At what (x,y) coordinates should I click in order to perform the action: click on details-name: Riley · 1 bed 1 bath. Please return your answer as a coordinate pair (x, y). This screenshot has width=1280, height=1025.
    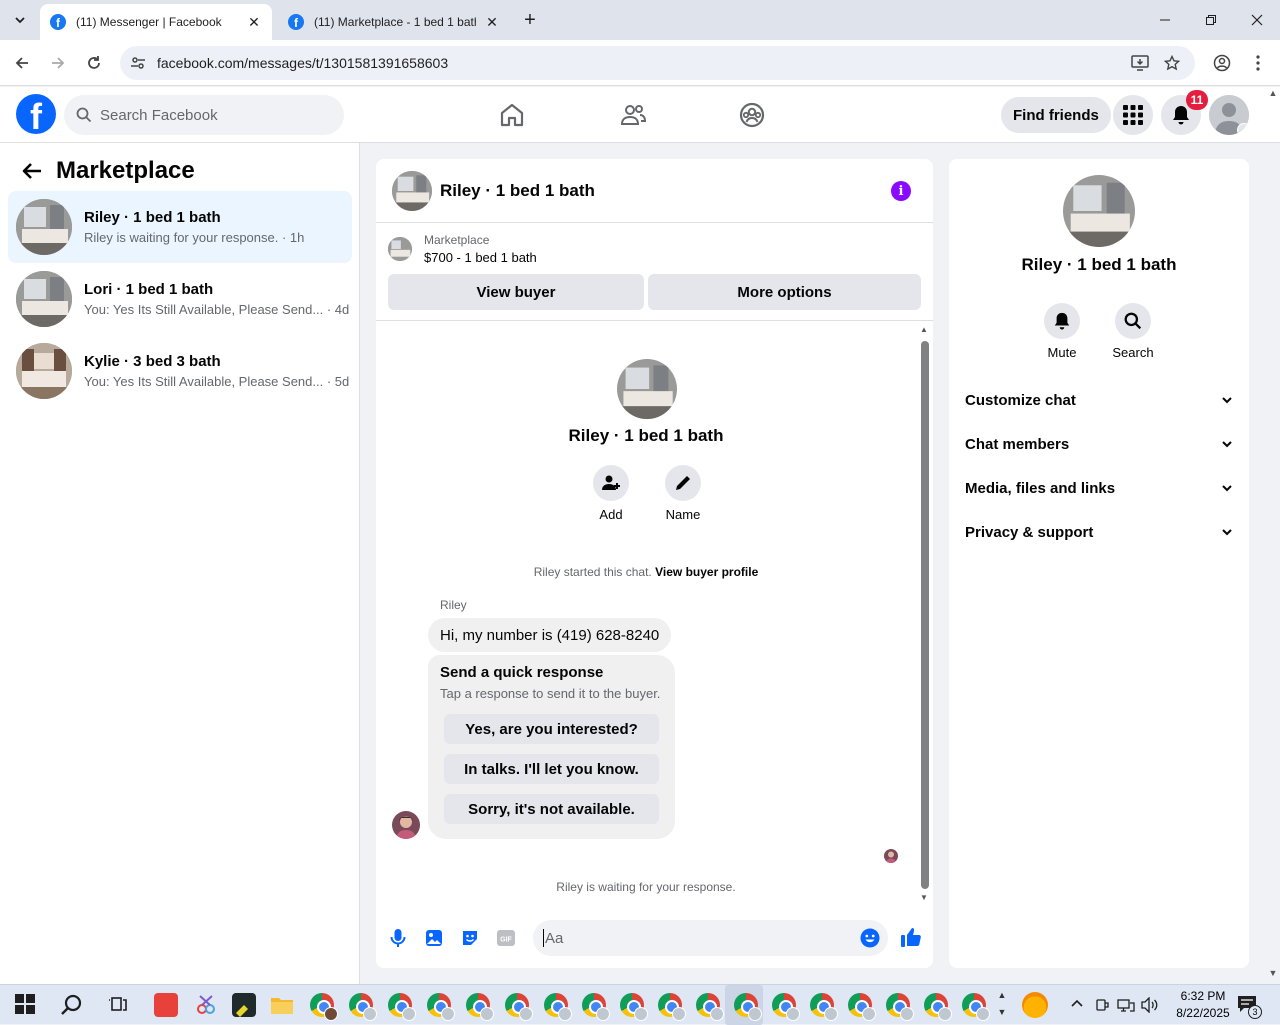
    Looking at the image, I should click on (1099, 264).